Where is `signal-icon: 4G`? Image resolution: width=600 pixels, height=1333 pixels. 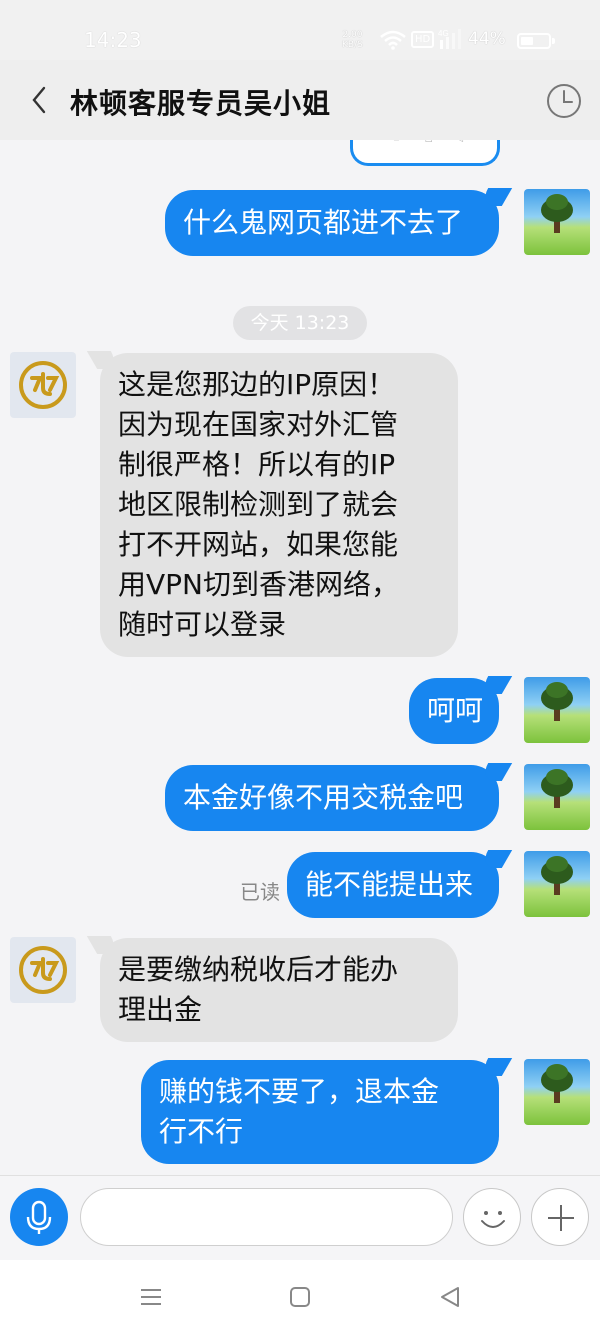 signal-icon: 4G is located at coordinates (449, 39).